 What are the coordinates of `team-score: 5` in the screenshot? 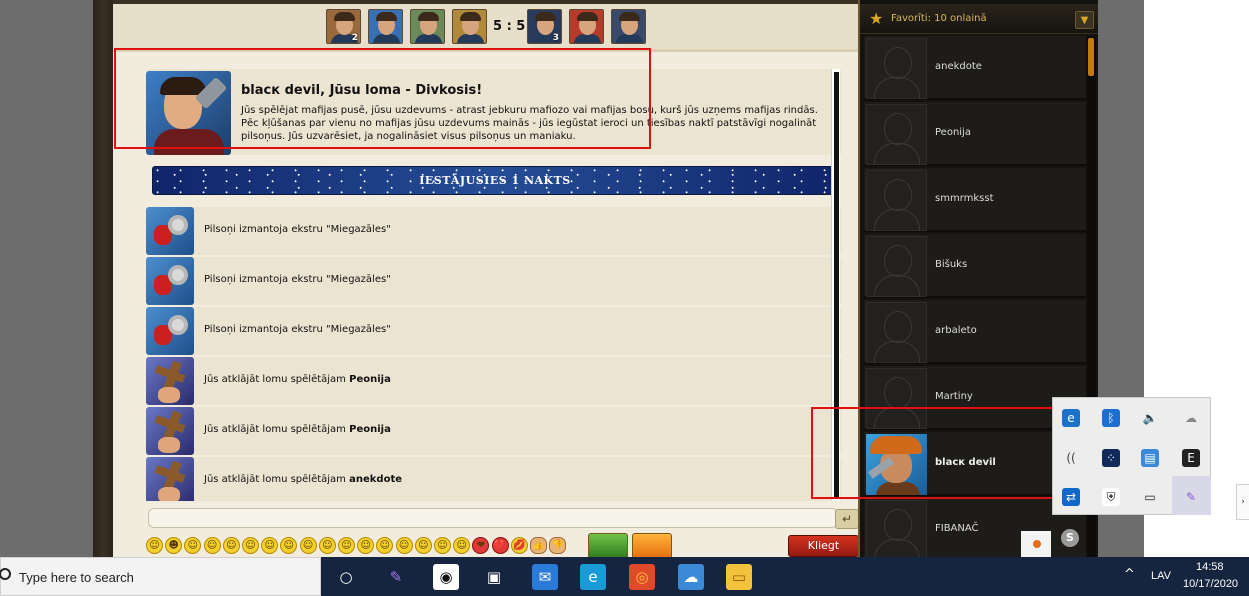 It's located at (509, 26).